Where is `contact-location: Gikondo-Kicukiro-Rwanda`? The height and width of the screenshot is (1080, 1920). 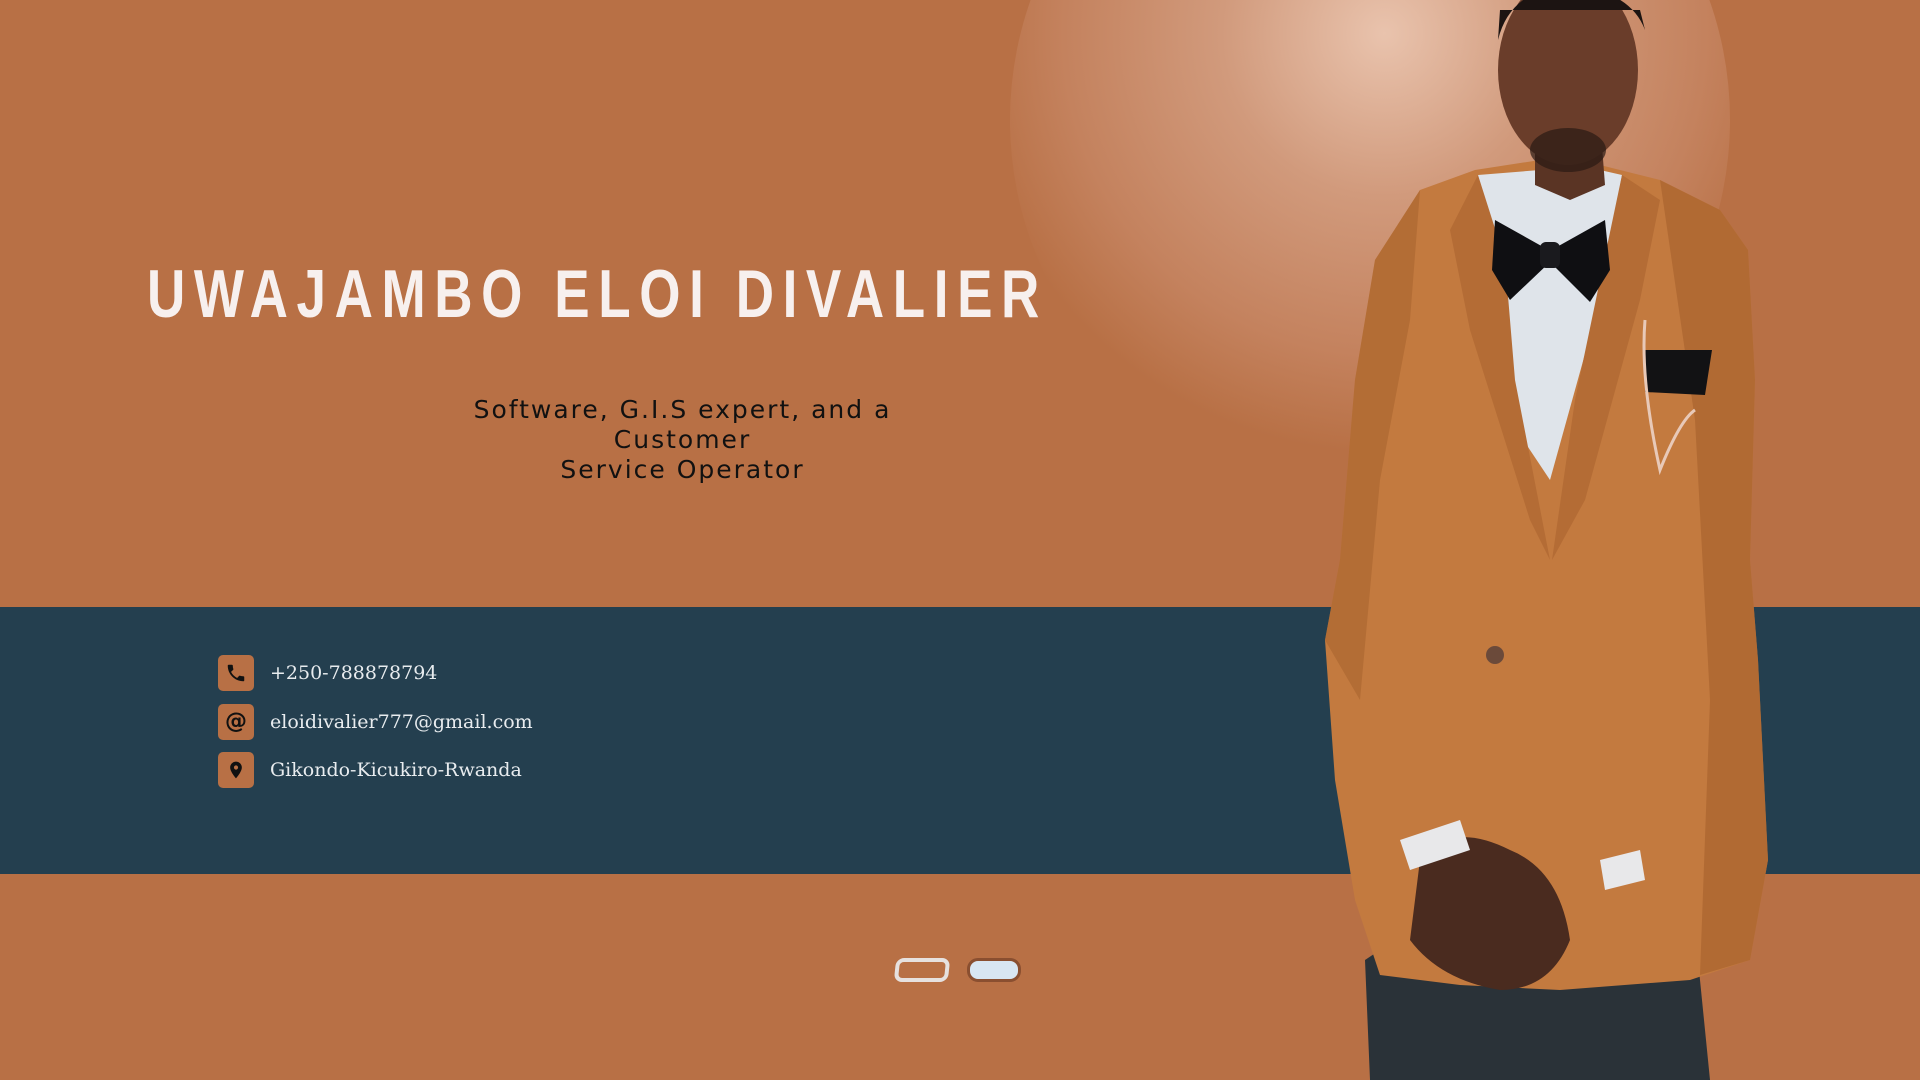 contact-location: Gikondo-Kicukiro-Rwanda is located at coordinates (375, 770).